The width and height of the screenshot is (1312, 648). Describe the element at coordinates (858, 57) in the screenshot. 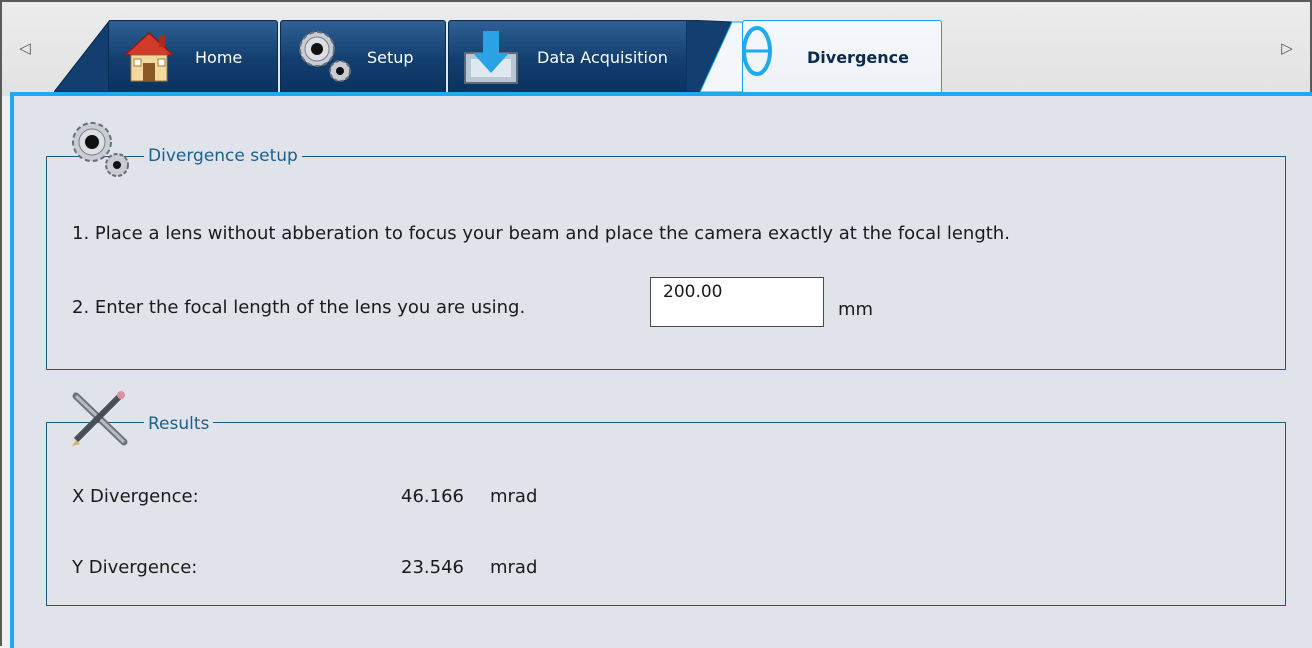

I see `tab-divergence-label: Divergence` at that location.